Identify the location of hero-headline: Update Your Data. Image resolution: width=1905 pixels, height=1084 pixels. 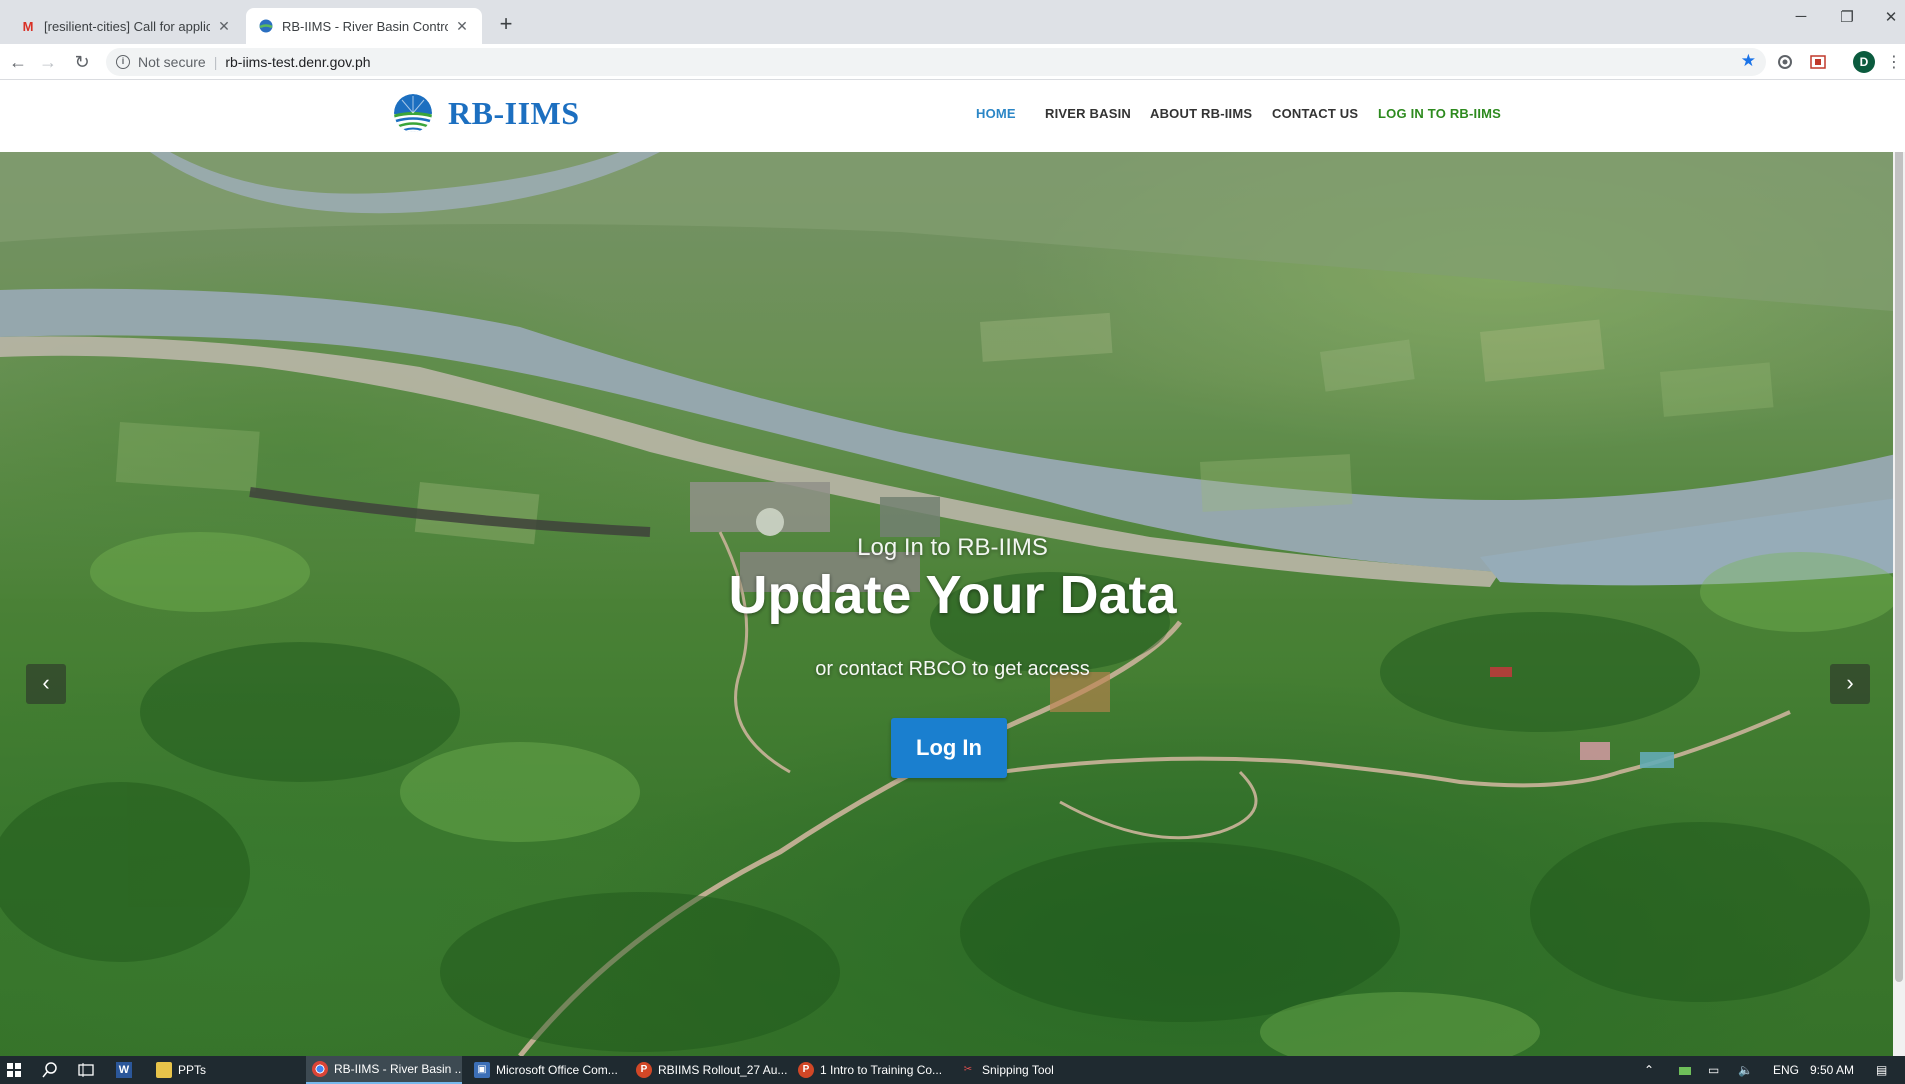
(952, 595).